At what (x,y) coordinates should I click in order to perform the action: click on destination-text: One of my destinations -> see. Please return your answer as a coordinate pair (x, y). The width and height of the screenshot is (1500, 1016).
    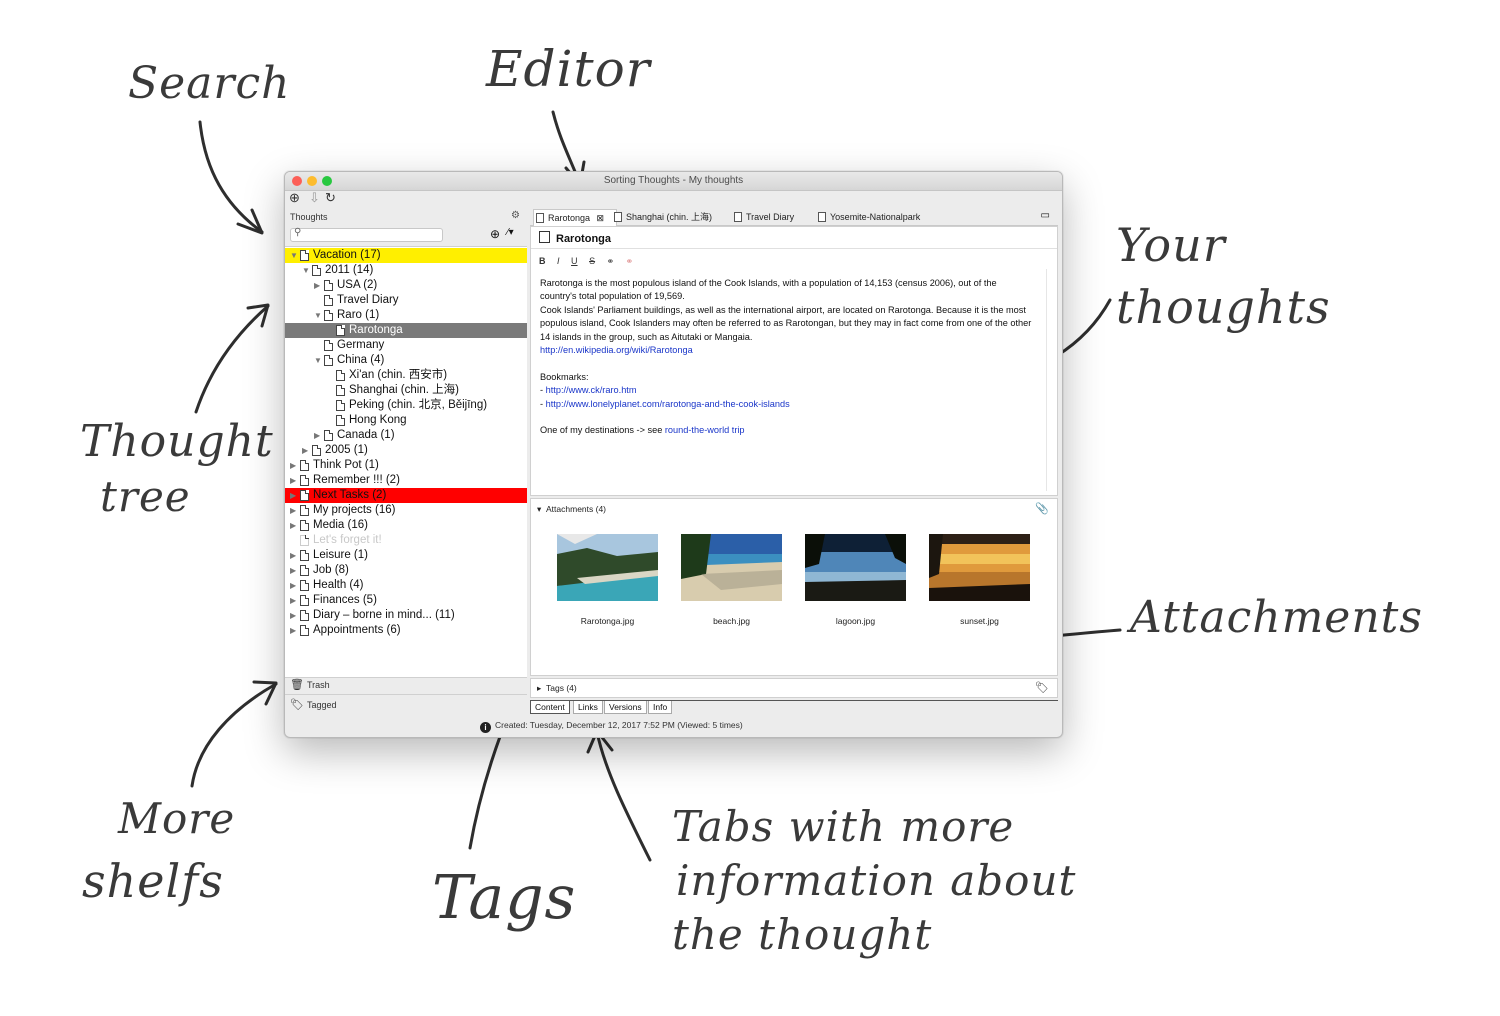
    Looking at the image, I should click on (602, 430).